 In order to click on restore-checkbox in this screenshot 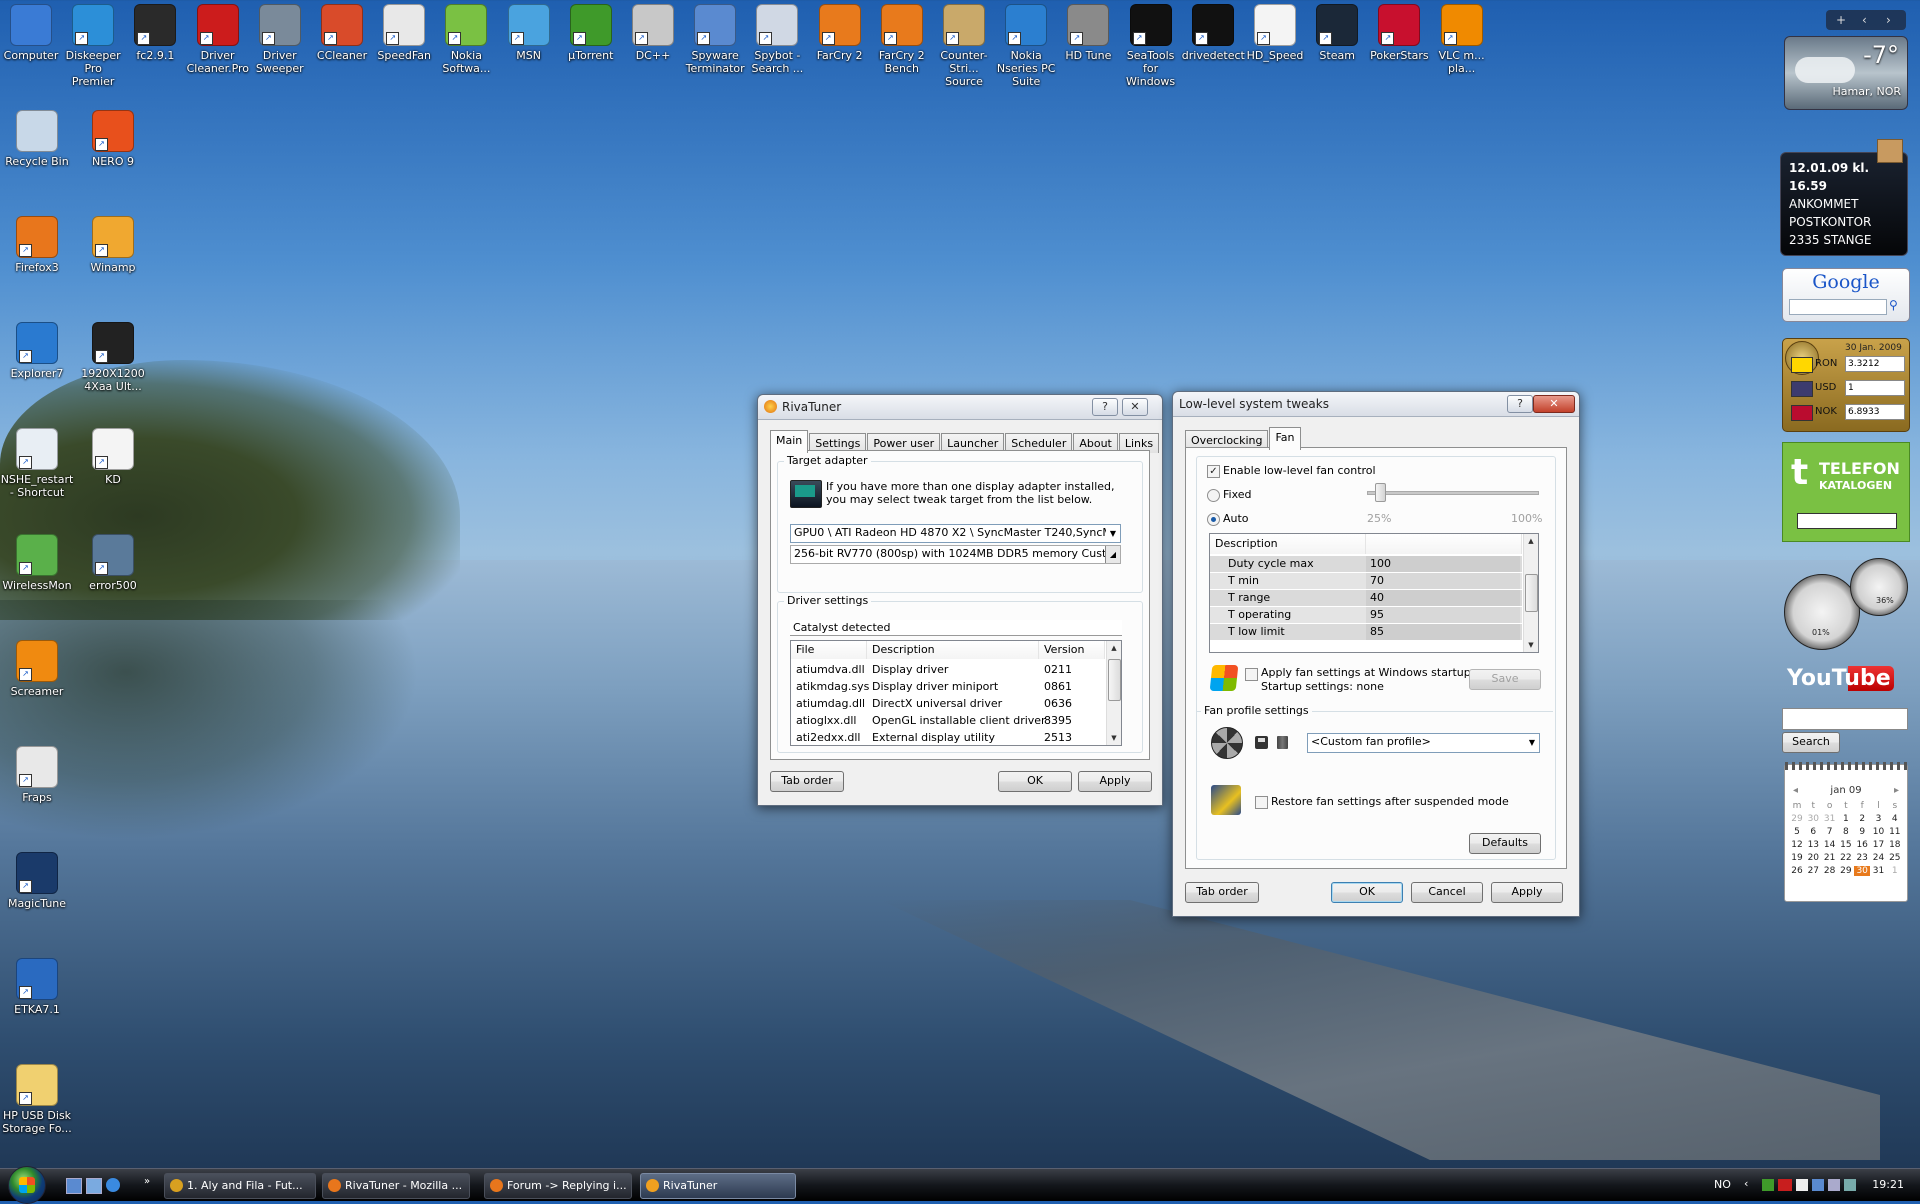, I will do `click(1261, 802)`.